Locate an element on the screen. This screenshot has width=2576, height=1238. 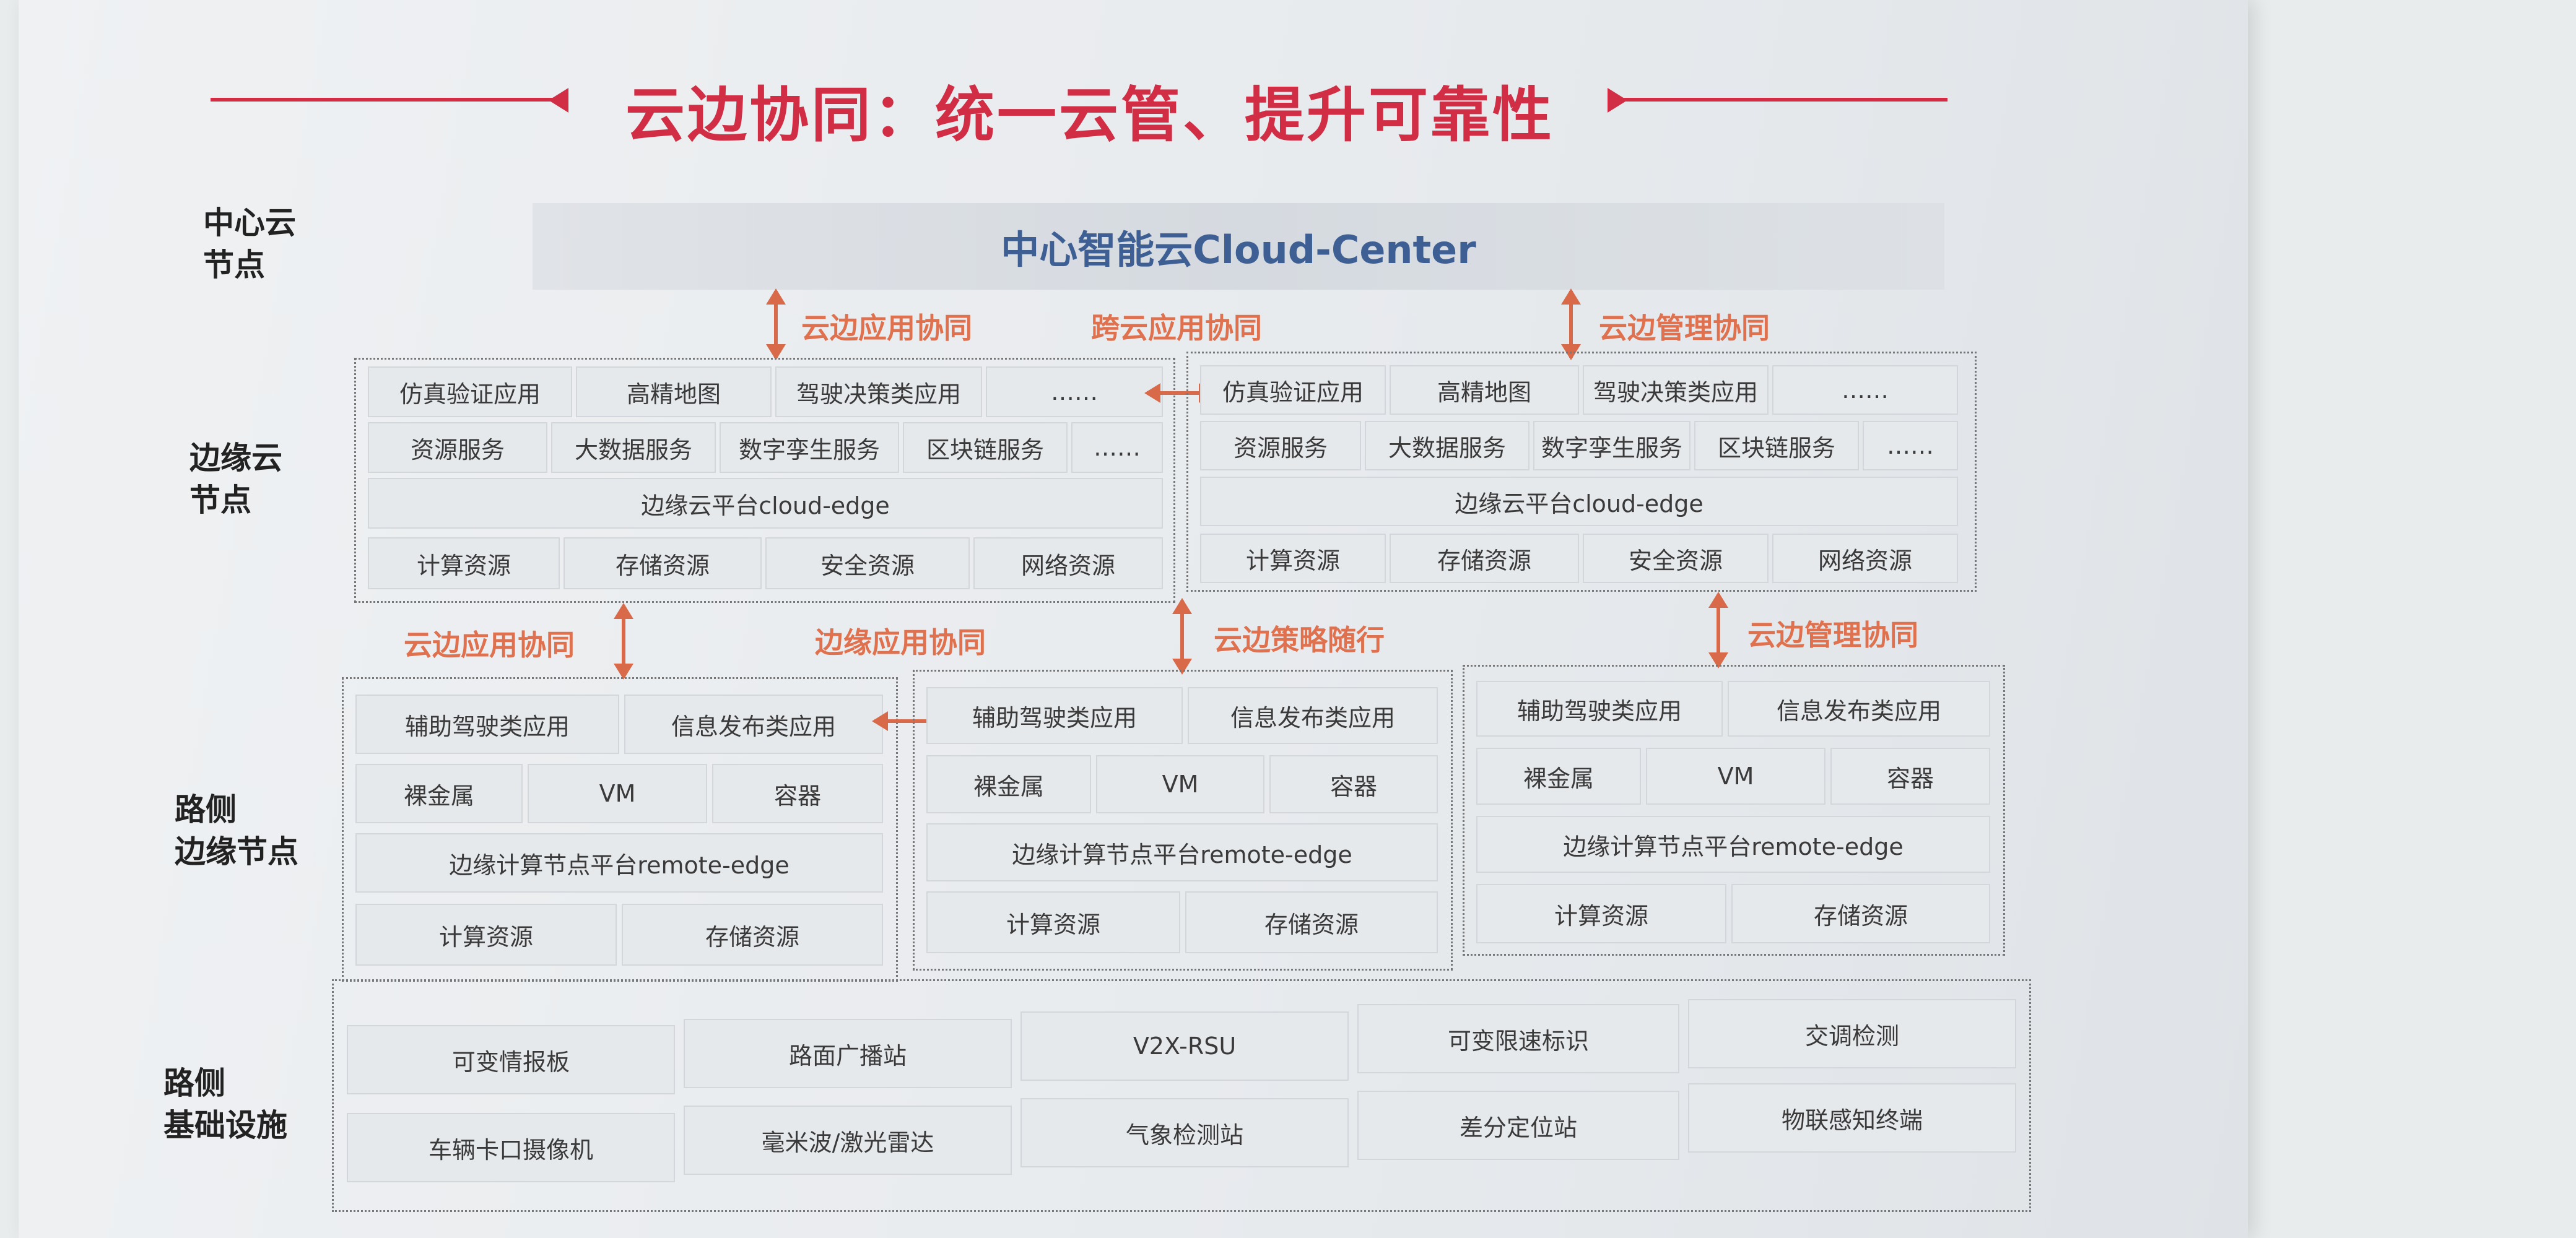
infra-cell: 物联感知终端 is located at coordinates (1852, 1118).